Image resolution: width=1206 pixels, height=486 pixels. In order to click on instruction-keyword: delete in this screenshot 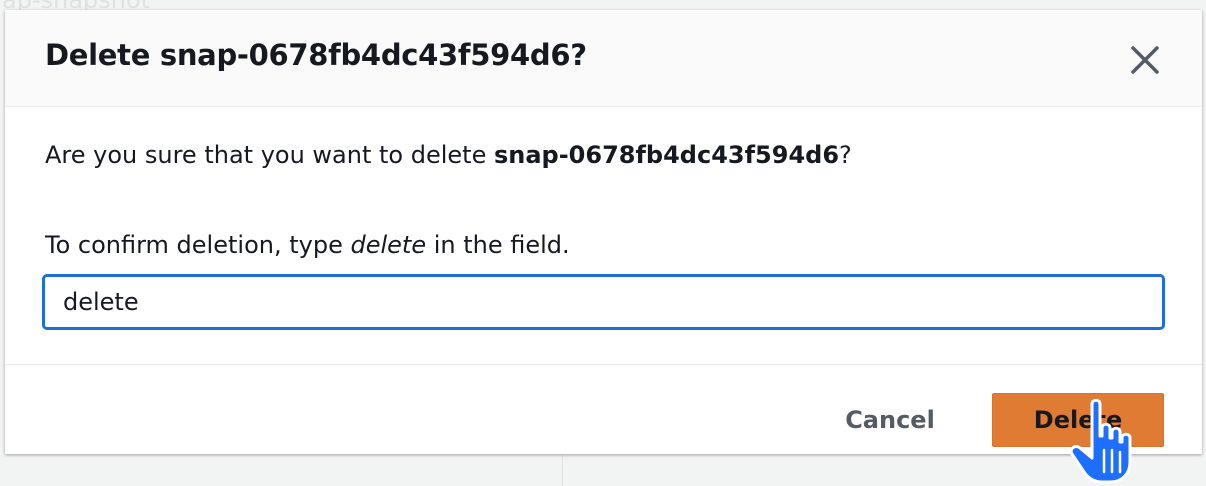, I will do `click(388, 245)`.